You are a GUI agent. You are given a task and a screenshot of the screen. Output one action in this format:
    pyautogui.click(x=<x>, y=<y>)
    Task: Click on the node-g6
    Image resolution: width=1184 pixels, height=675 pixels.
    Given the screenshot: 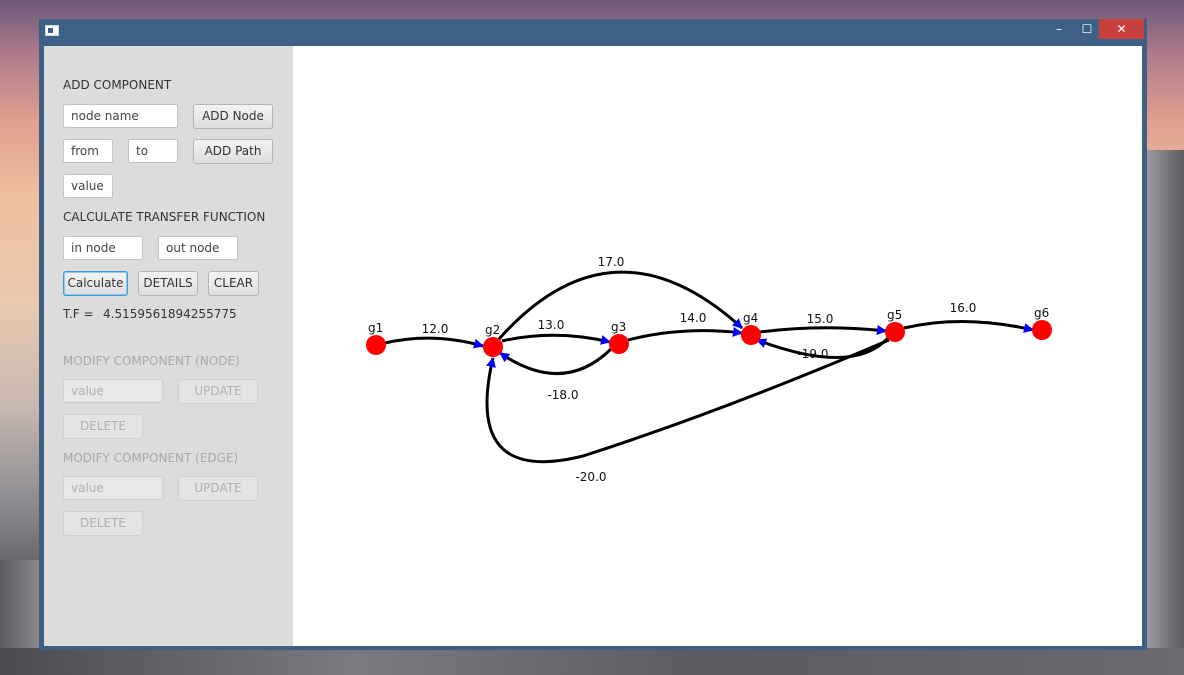 What is the action you would take?
    pyautogui.click(x=1042, y=330)
    